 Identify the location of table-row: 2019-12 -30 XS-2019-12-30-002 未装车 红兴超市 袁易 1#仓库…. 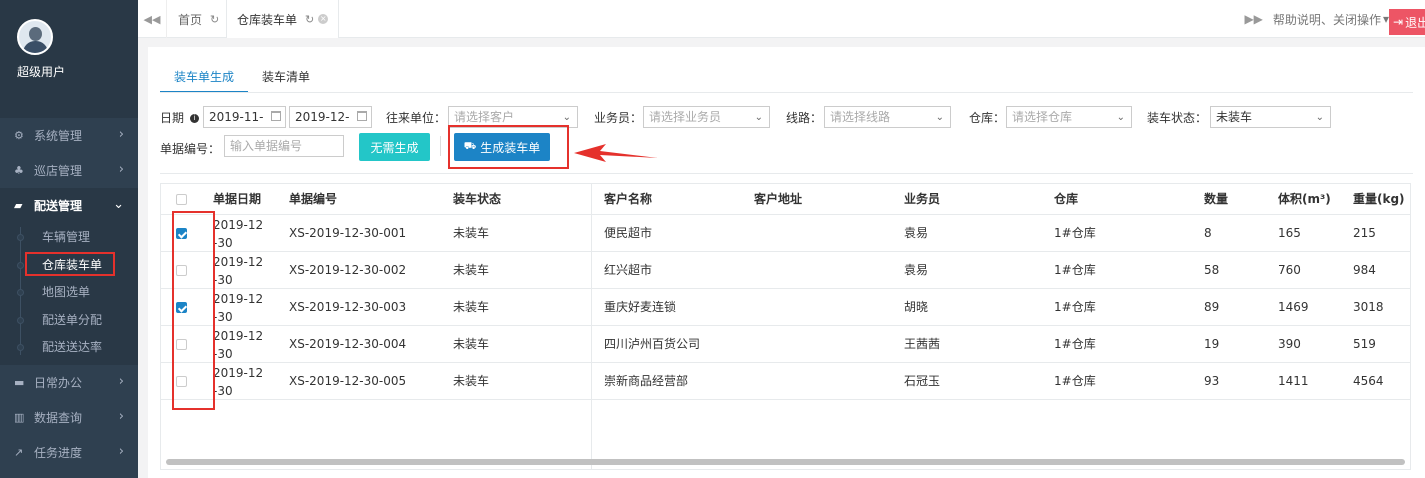
(785, 270).